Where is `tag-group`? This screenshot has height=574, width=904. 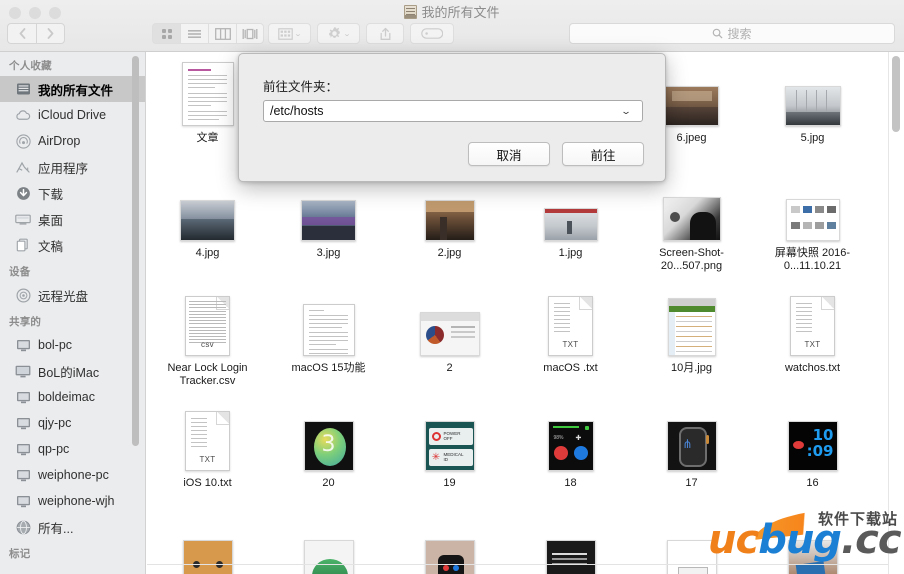
tag-group is located at coordinates (432, 33).